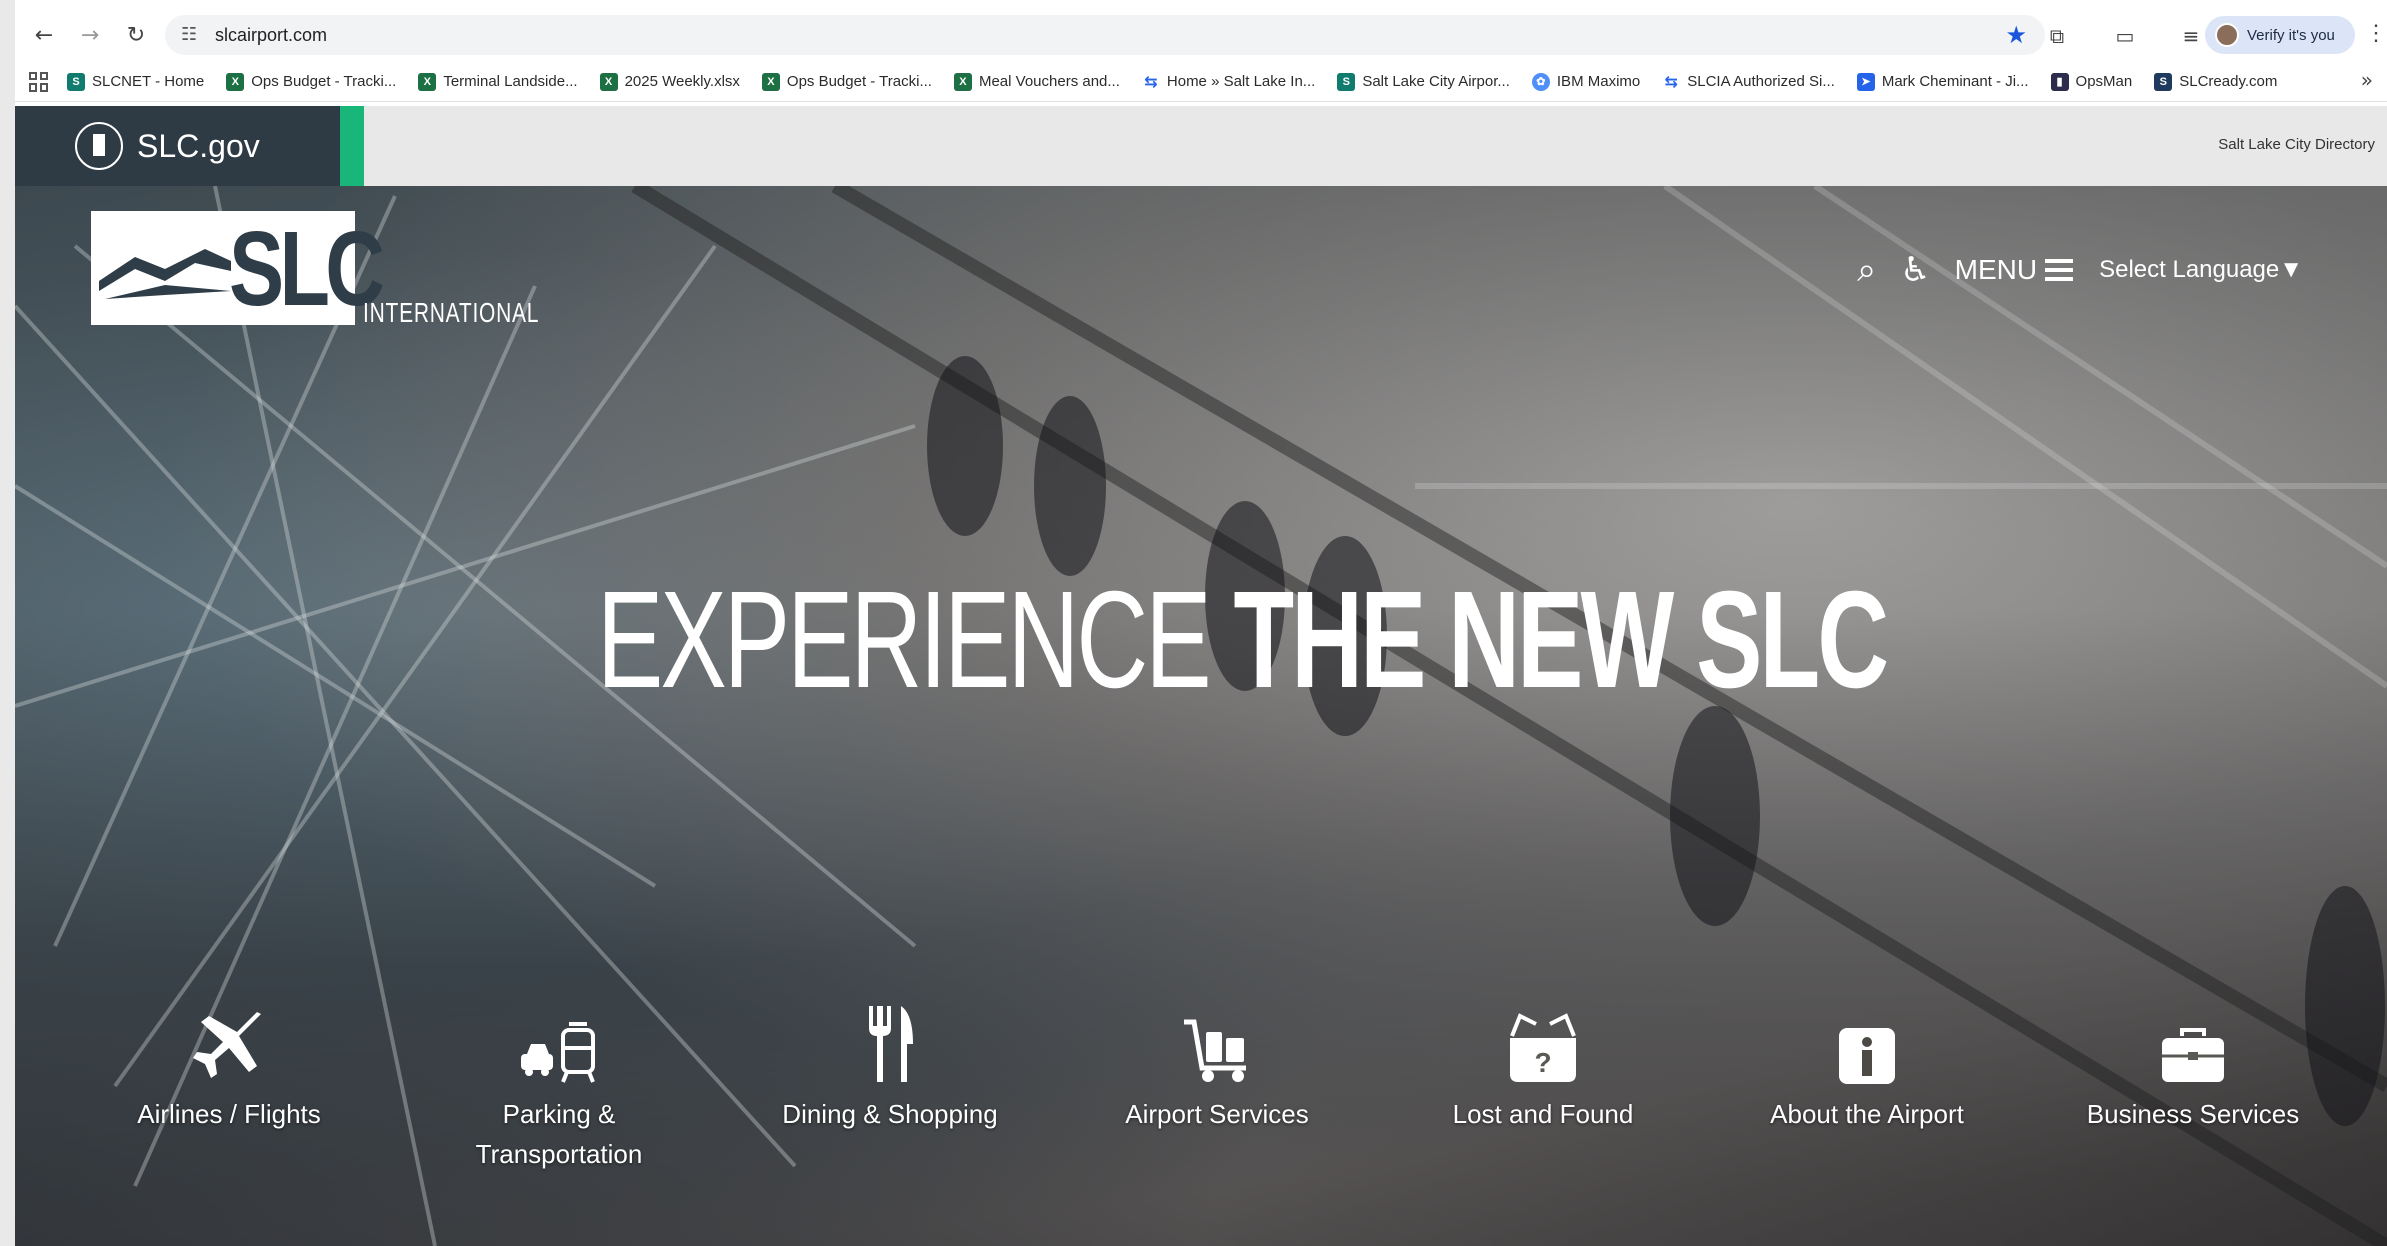 The height and width of the screenshot is (1246, 2387). What do you see at coordinates (1217, 1114) in the screenshot?
I see `quick-link-label: Airport Services` at bounding box center [1217, 1114].